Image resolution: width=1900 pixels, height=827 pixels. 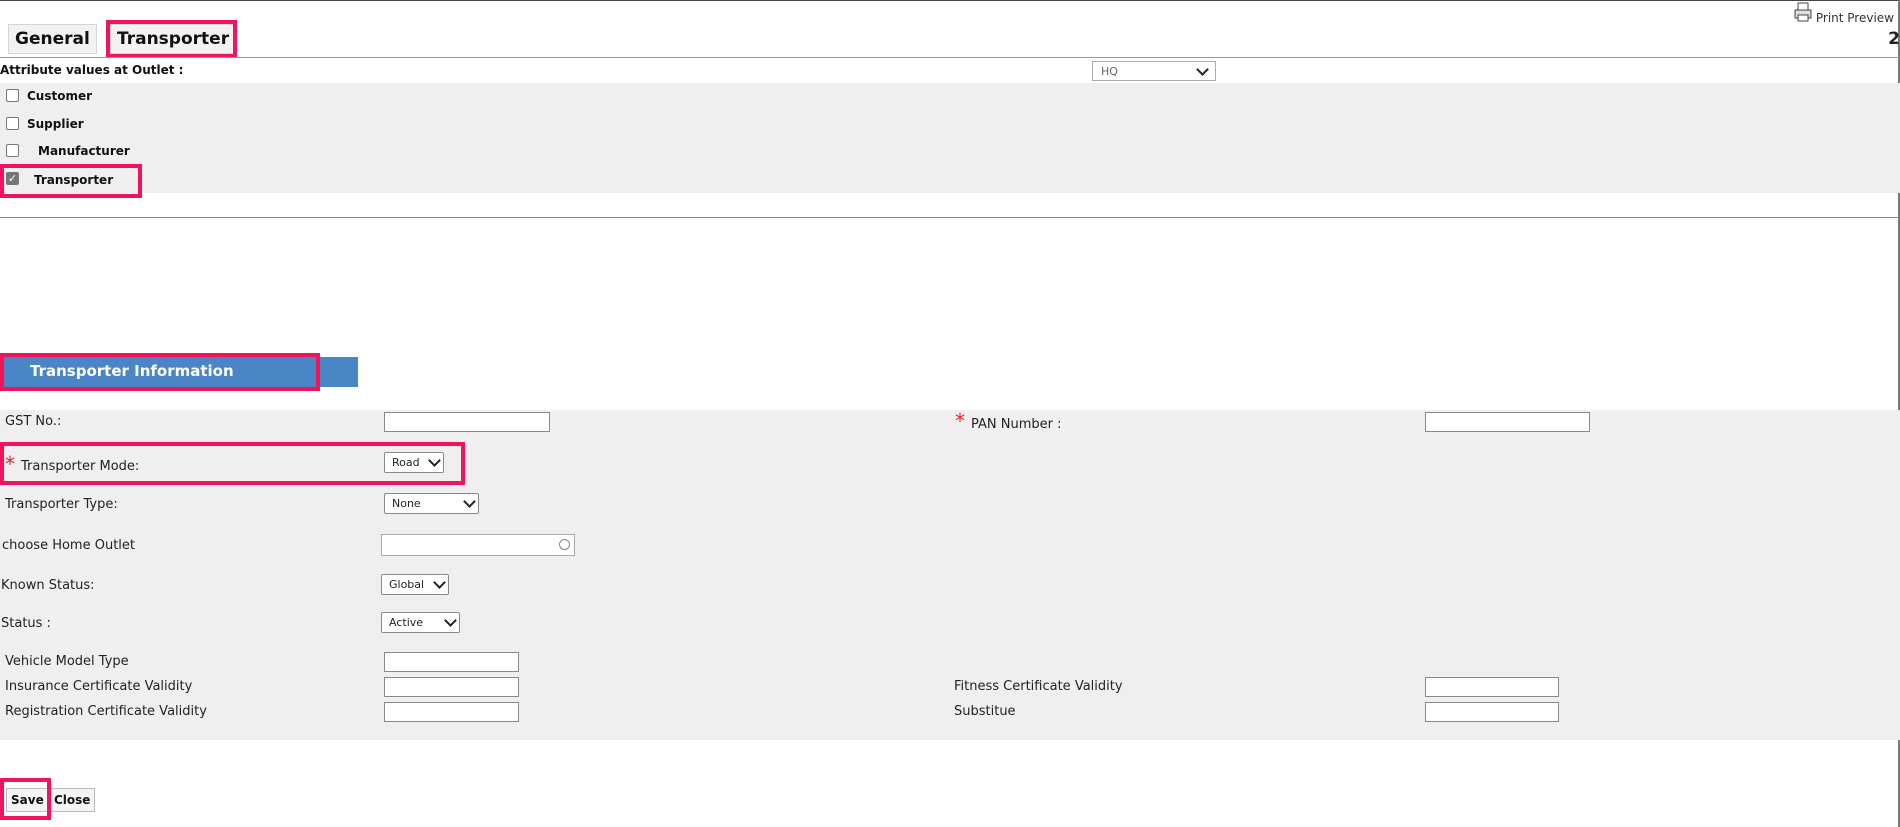 I want to click on fitness-validity-input, so click(x=1492, y=687).